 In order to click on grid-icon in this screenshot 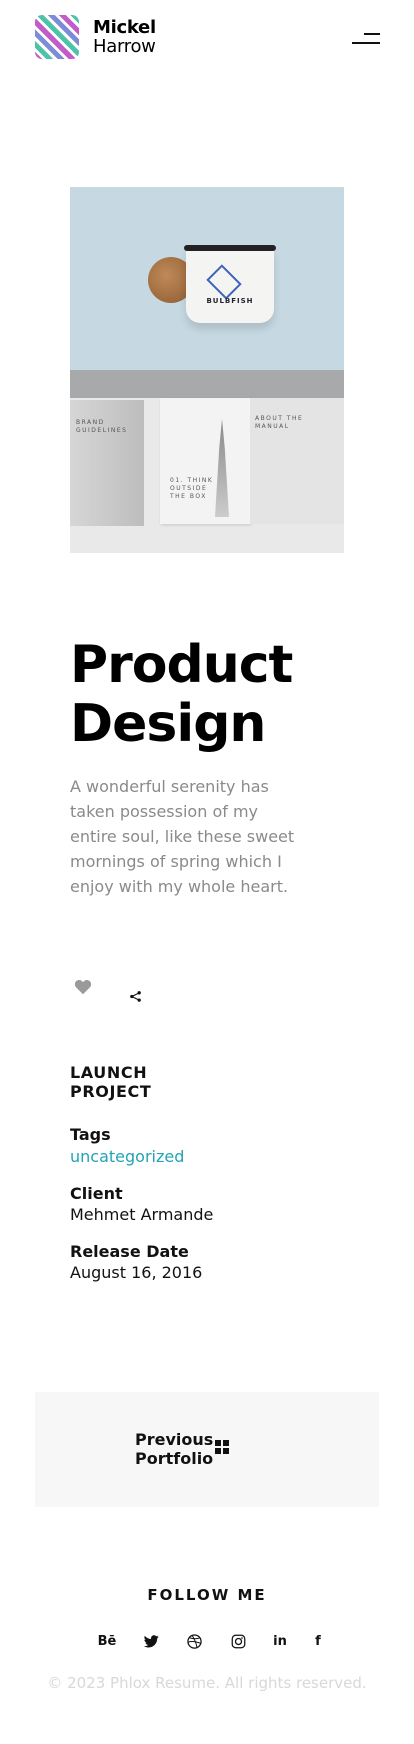, I will do `click(222, 1447)`.